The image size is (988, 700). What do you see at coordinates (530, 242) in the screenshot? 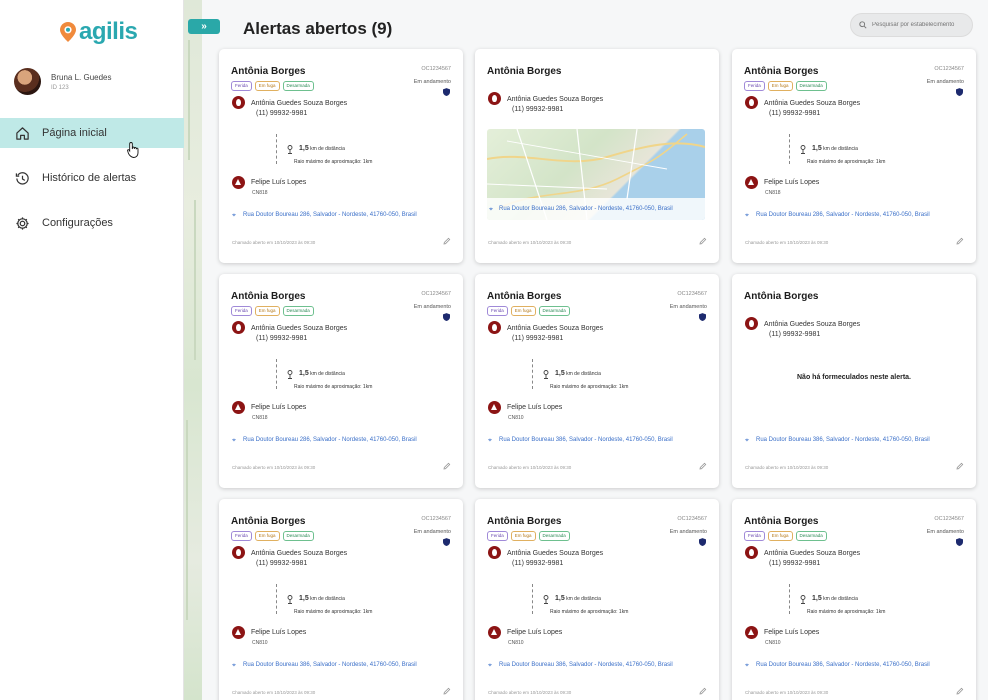
I see `opened-timestamp: Chamado aberto em 10/10/2023 às 09:30` at bounding box center [530, 242].